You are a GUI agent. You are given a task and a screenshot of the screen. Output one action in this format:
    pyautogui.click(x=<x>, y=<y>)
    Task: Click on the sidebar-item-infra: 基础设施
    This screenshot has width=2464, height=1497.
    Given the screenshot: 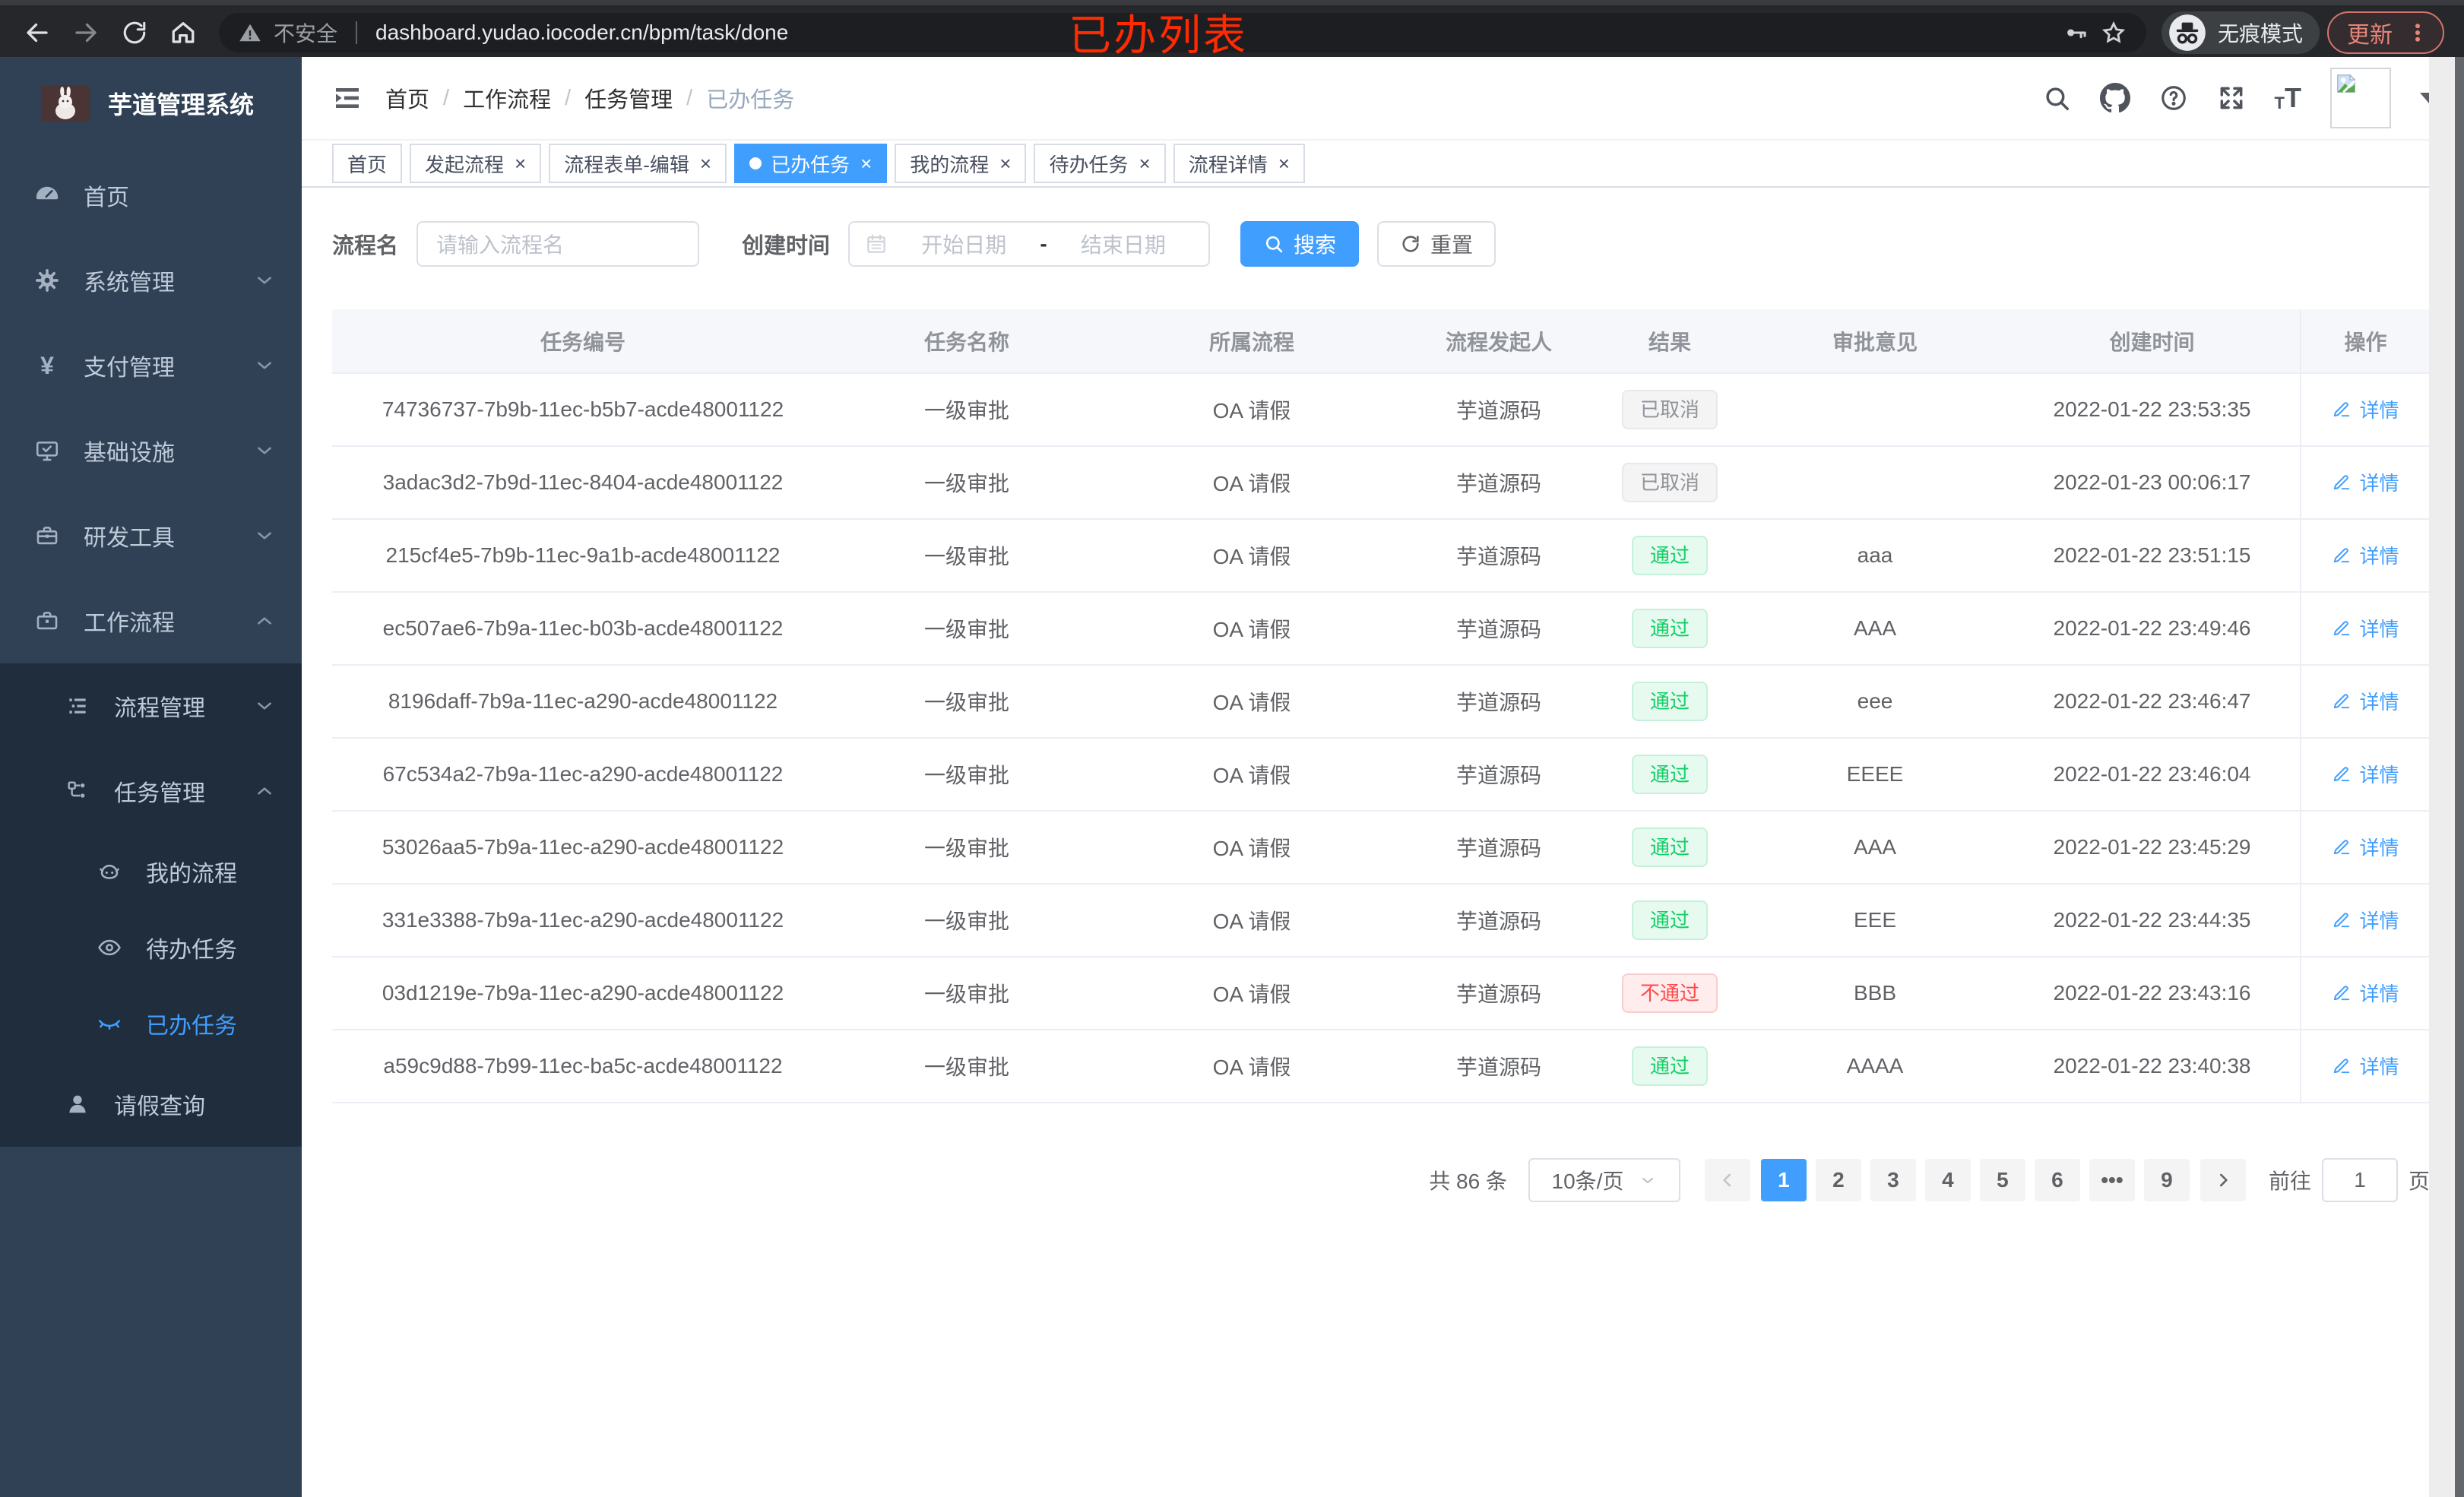 What is the action you would take?
    pyautogui.click(x=151, y=450)
    